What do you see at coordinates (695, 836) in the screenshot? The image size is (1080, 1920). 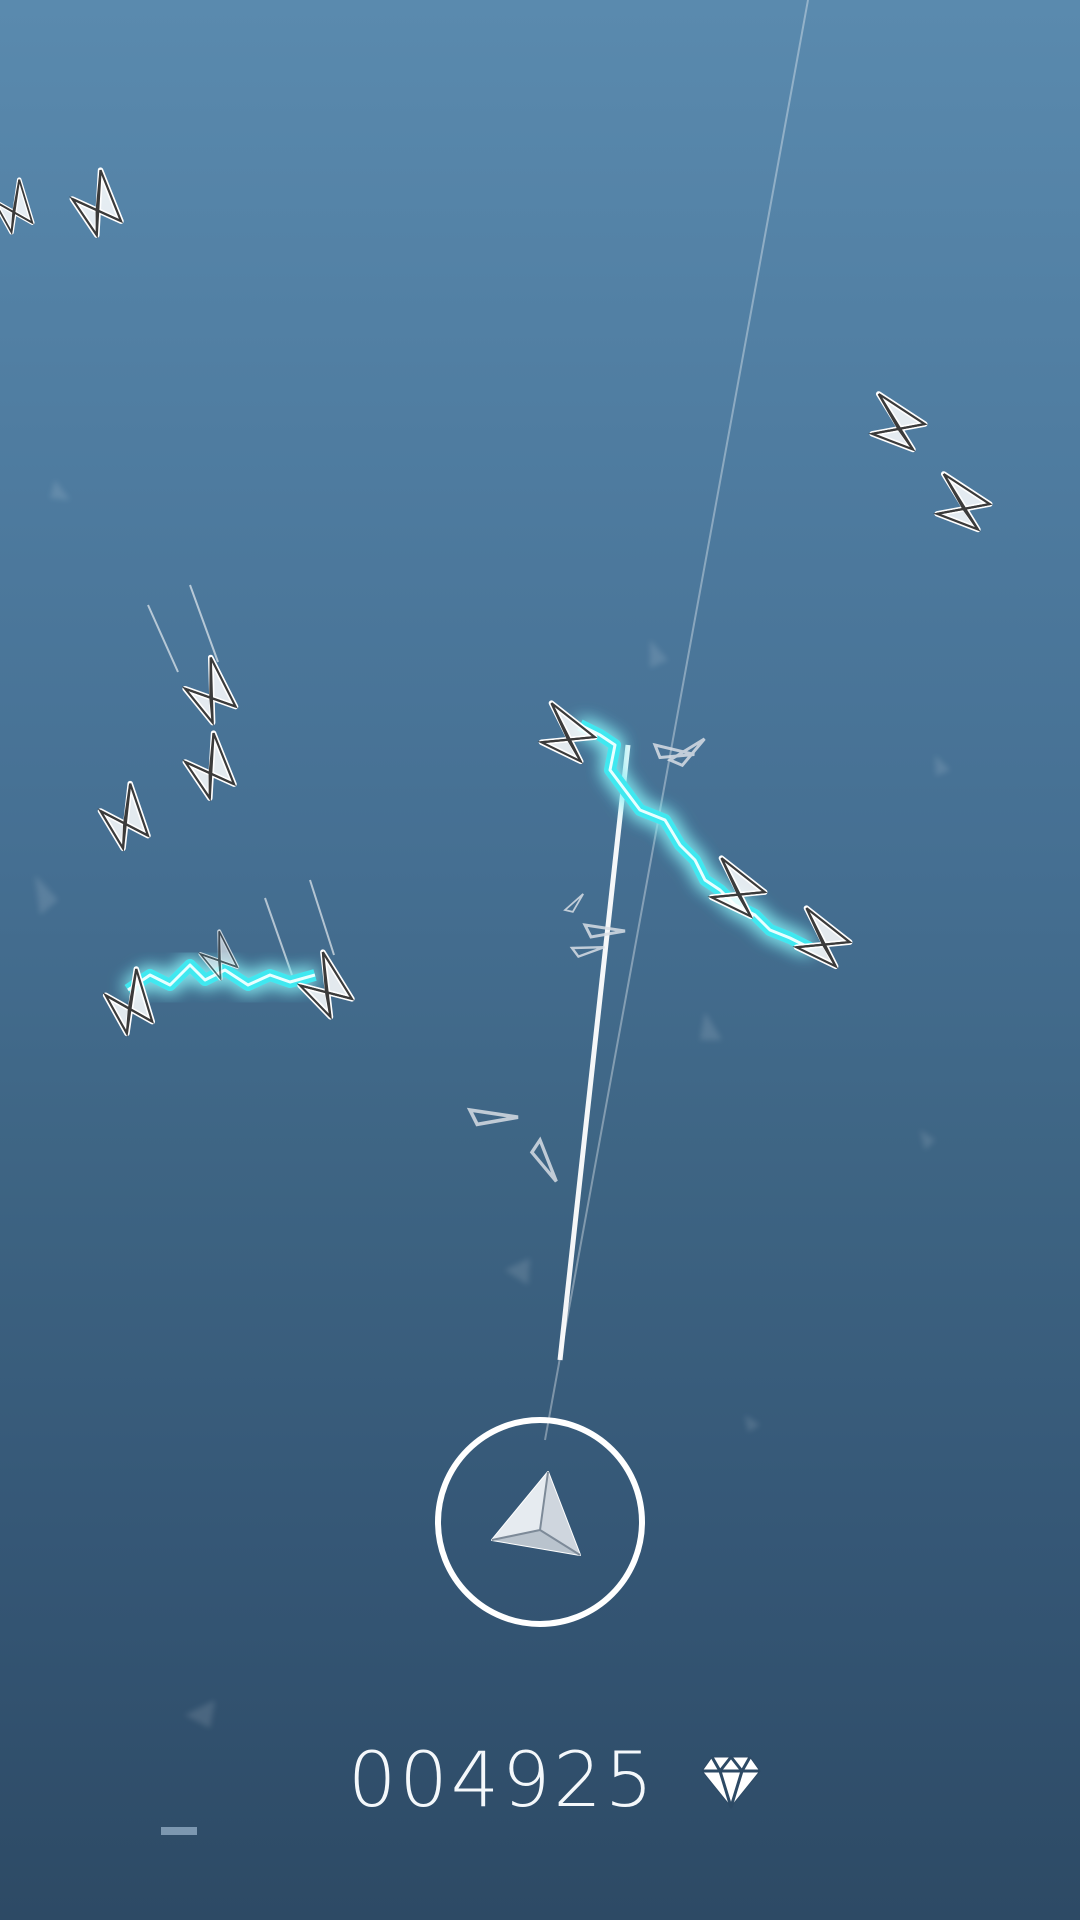 I see `lightning-chain-right` at bounding box center [695, 836].